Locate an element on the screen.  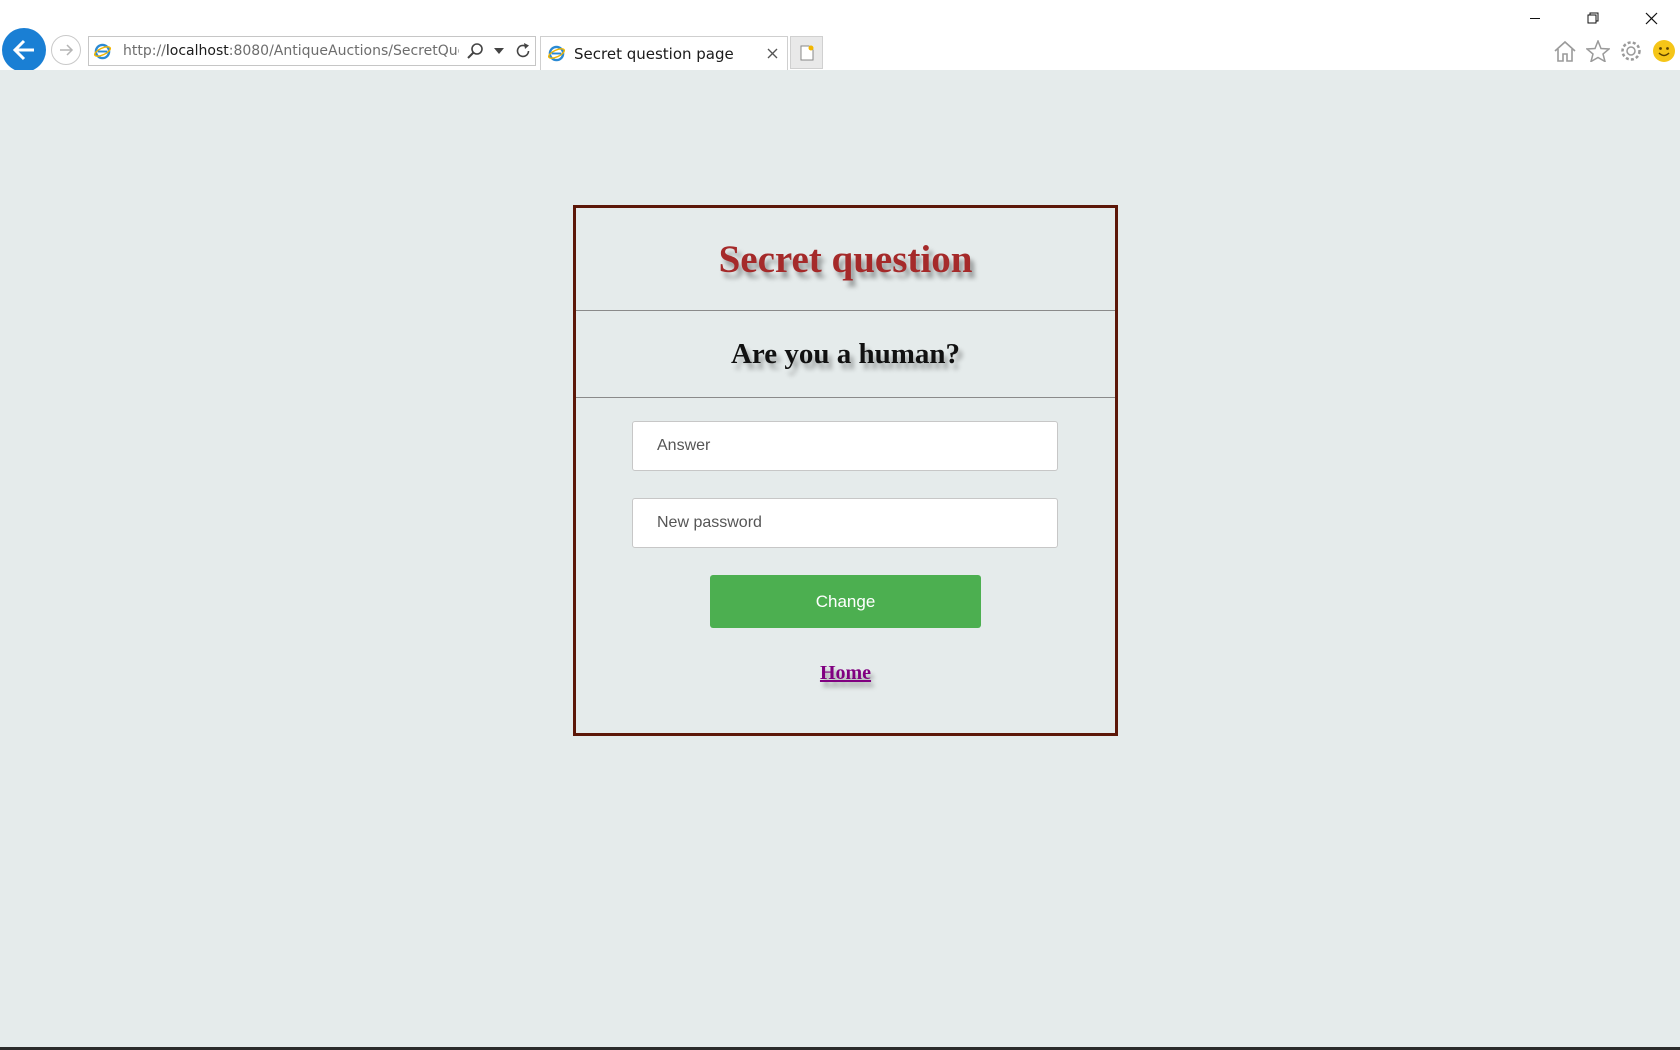
settings-button is located at coordinates (1630, 51).